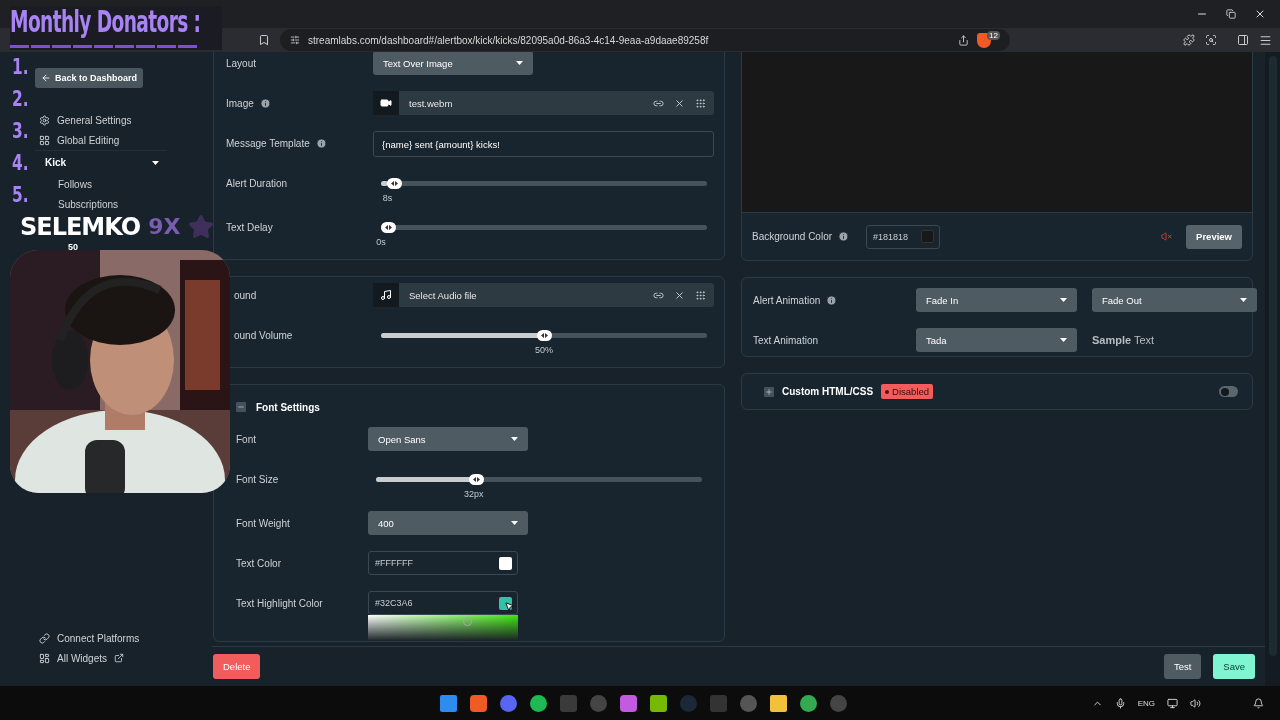 Image resolution: width=1280 pixels, height=720 pixels. What do you see at coordinates (20, 129) in the screenshot?
I see `rank-number: 3.` at bounding box center [20, 129].